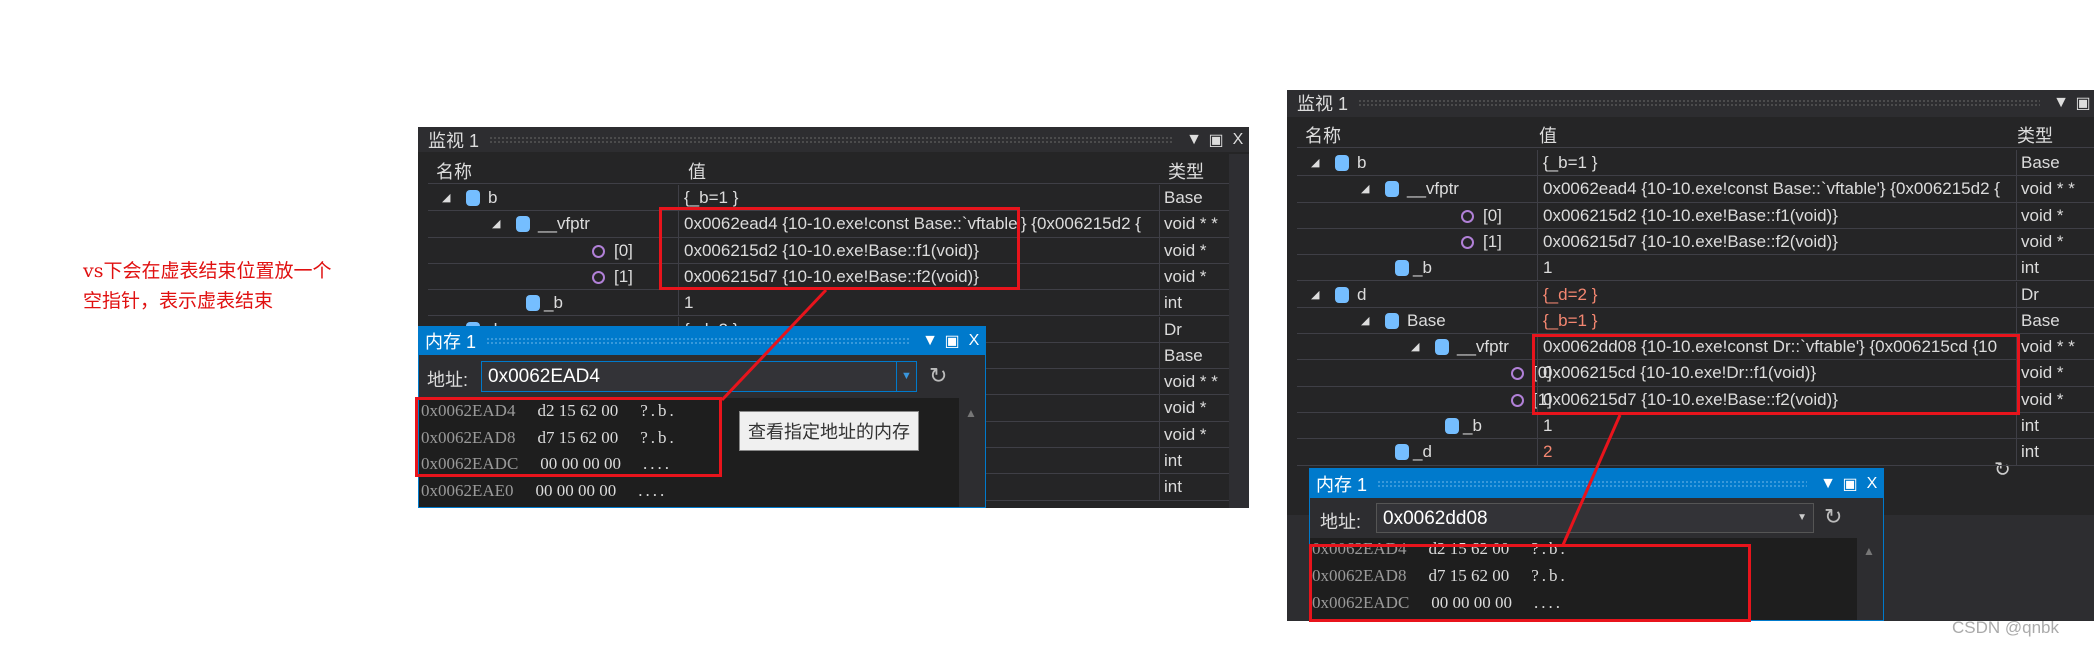 The height and width of the screenshot is (650, 2094). Describe the element at coordinates (774, 345) in the screenshot. I see `connector-line-left` at that location.